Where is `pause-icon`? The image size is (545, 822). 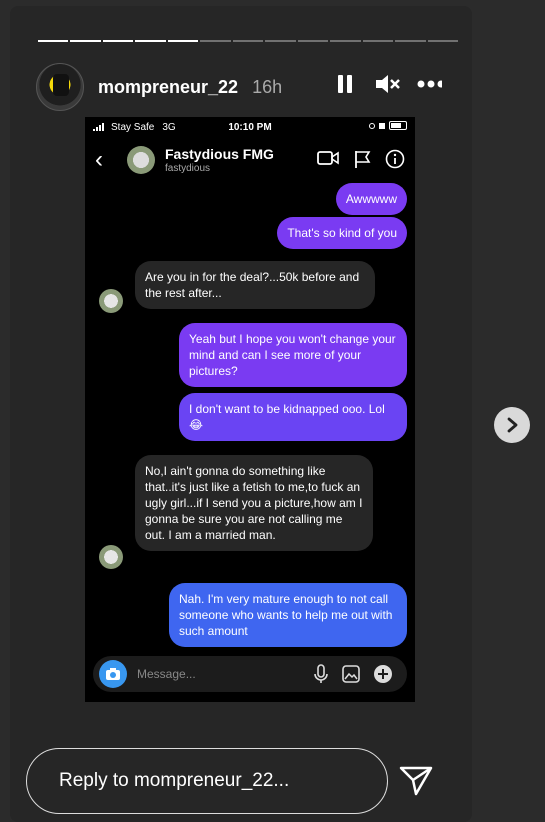 pause-icon is located at coordinates (345, 84).